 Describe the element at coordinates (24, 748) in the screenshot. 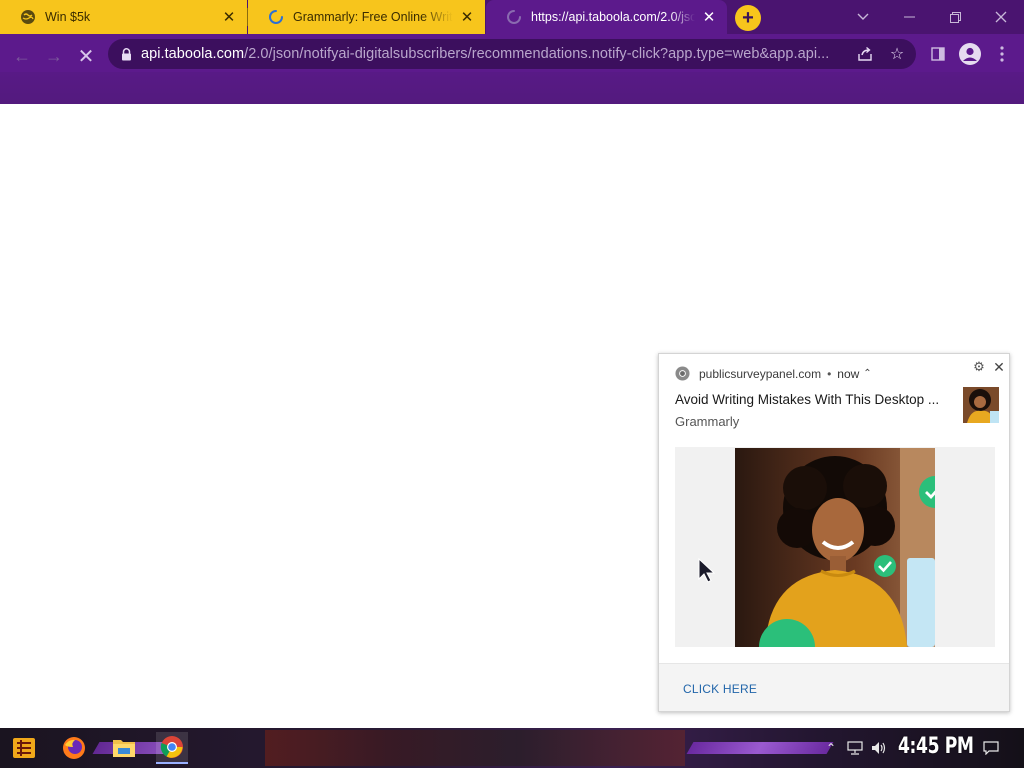

I see `start-icon` at that location.